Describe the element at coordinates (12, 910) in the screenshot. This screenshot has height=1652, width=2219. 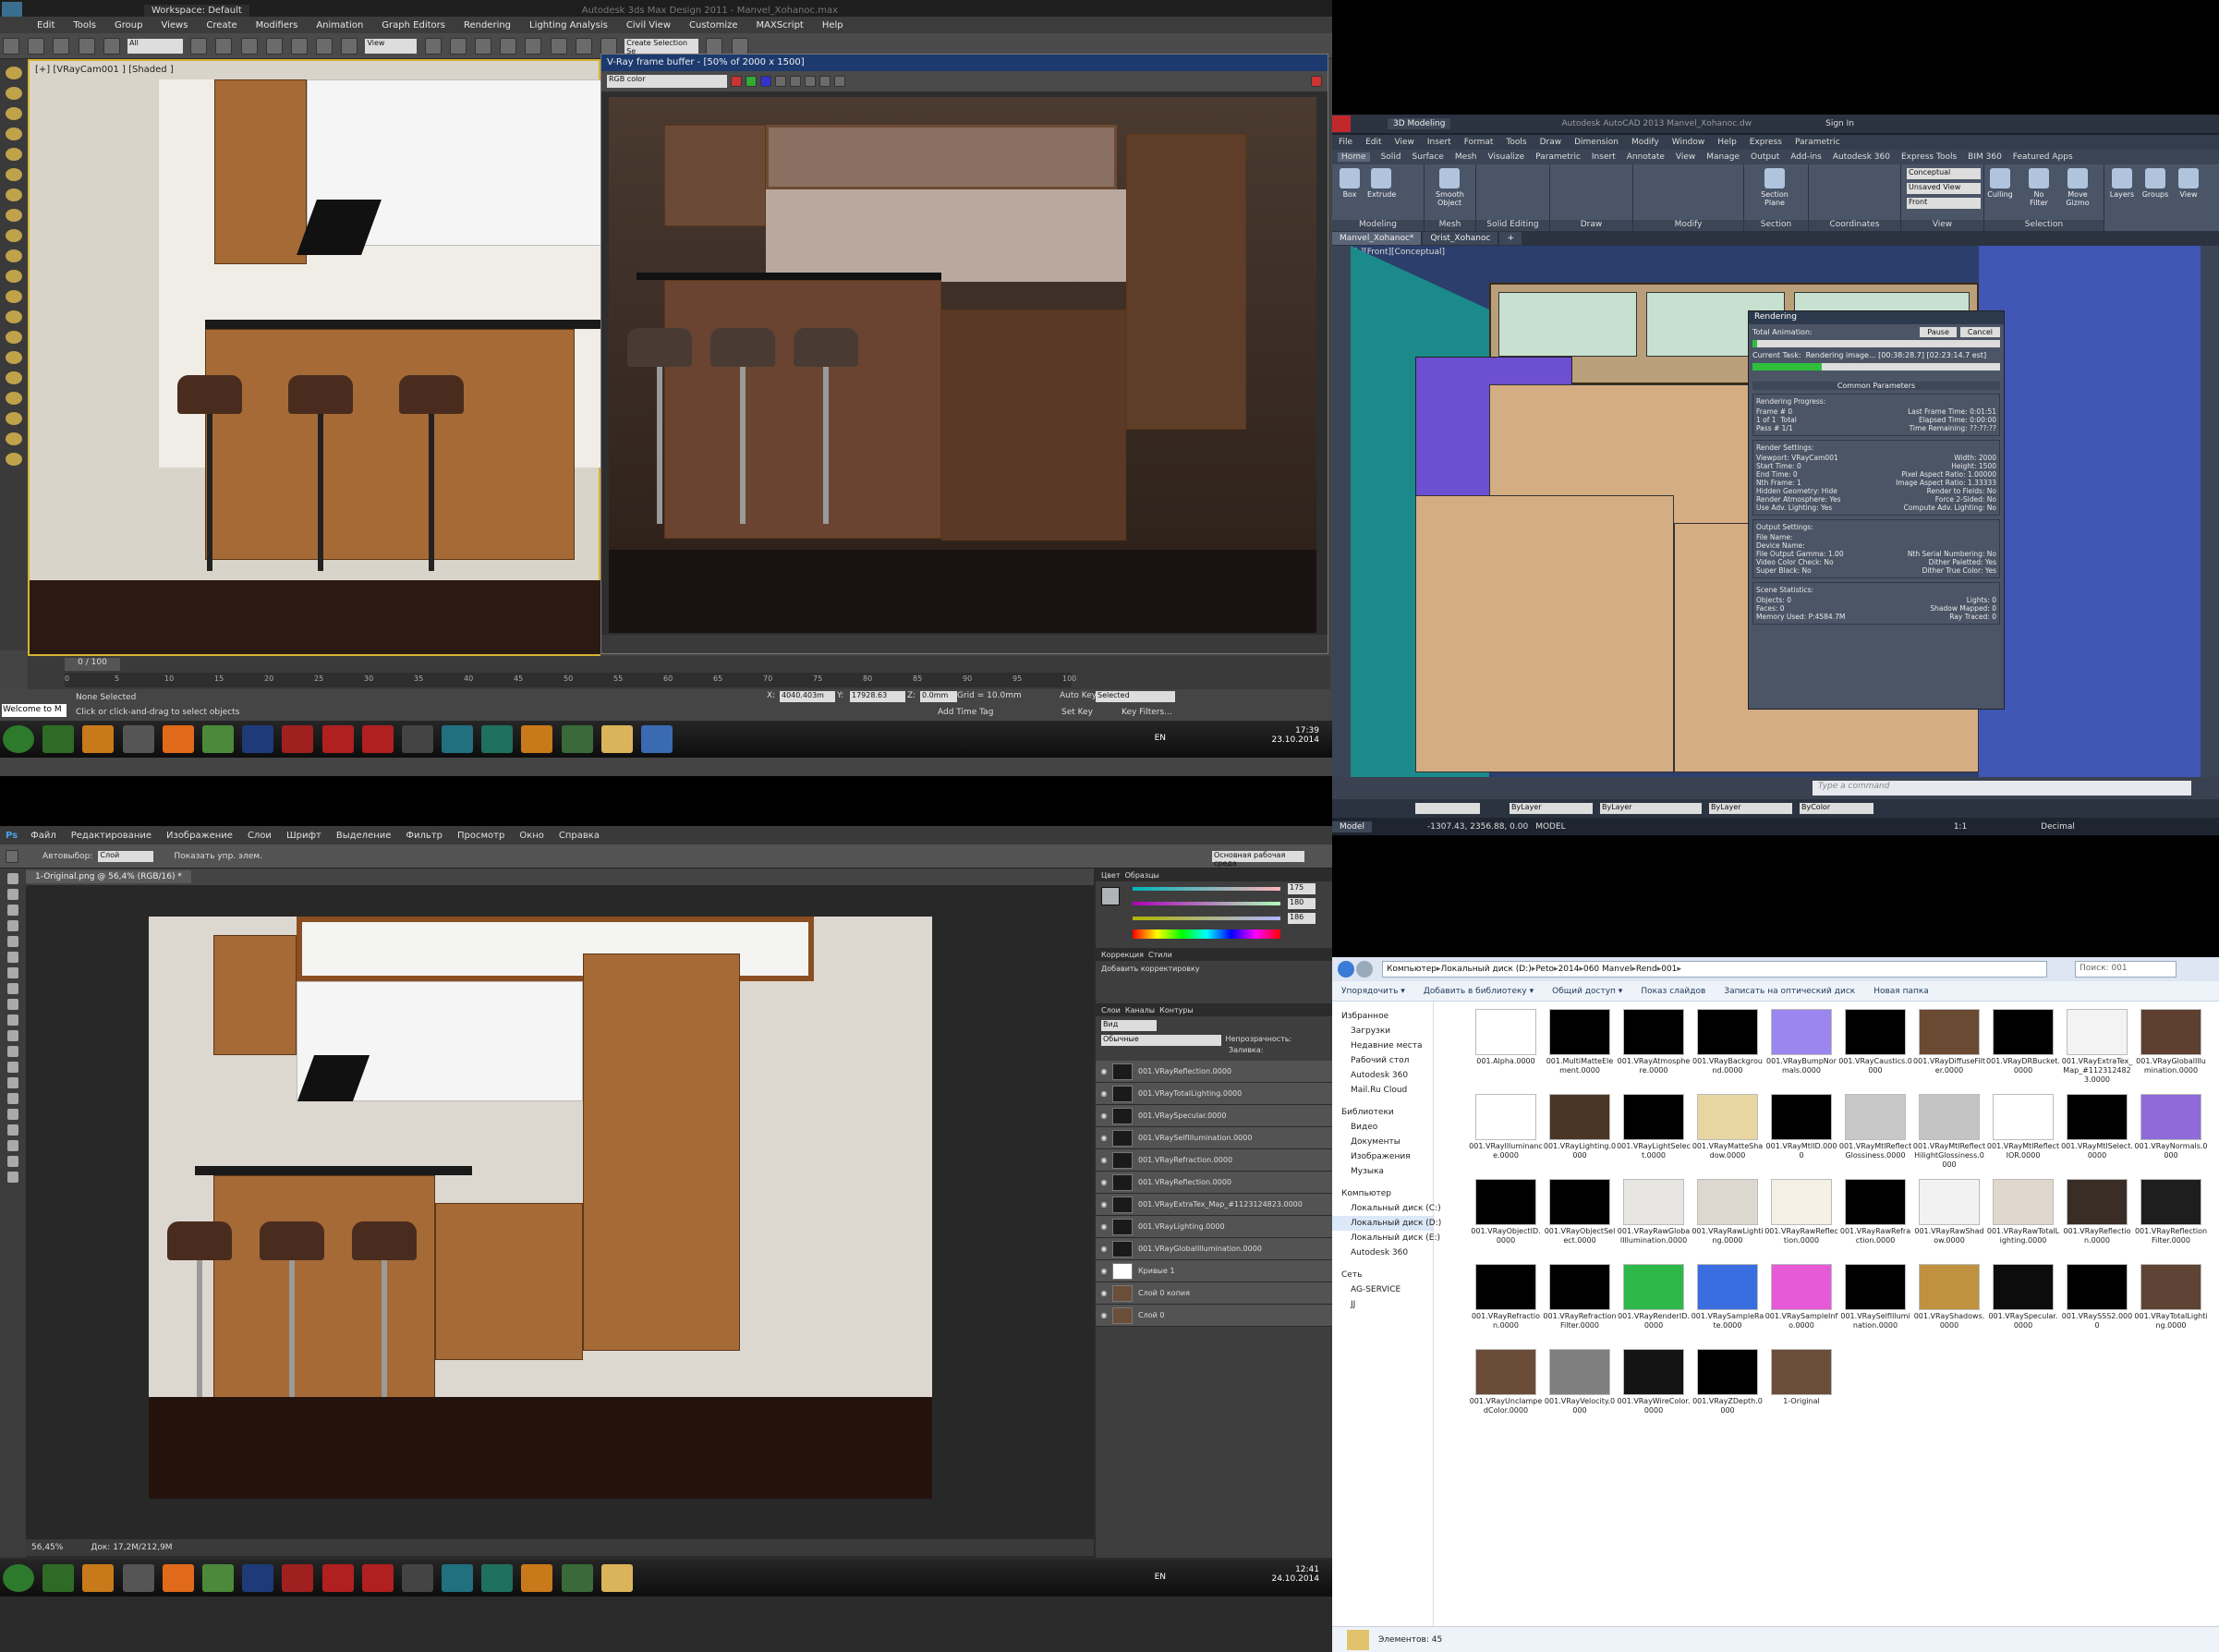
I see `lasso-icon` at that location.